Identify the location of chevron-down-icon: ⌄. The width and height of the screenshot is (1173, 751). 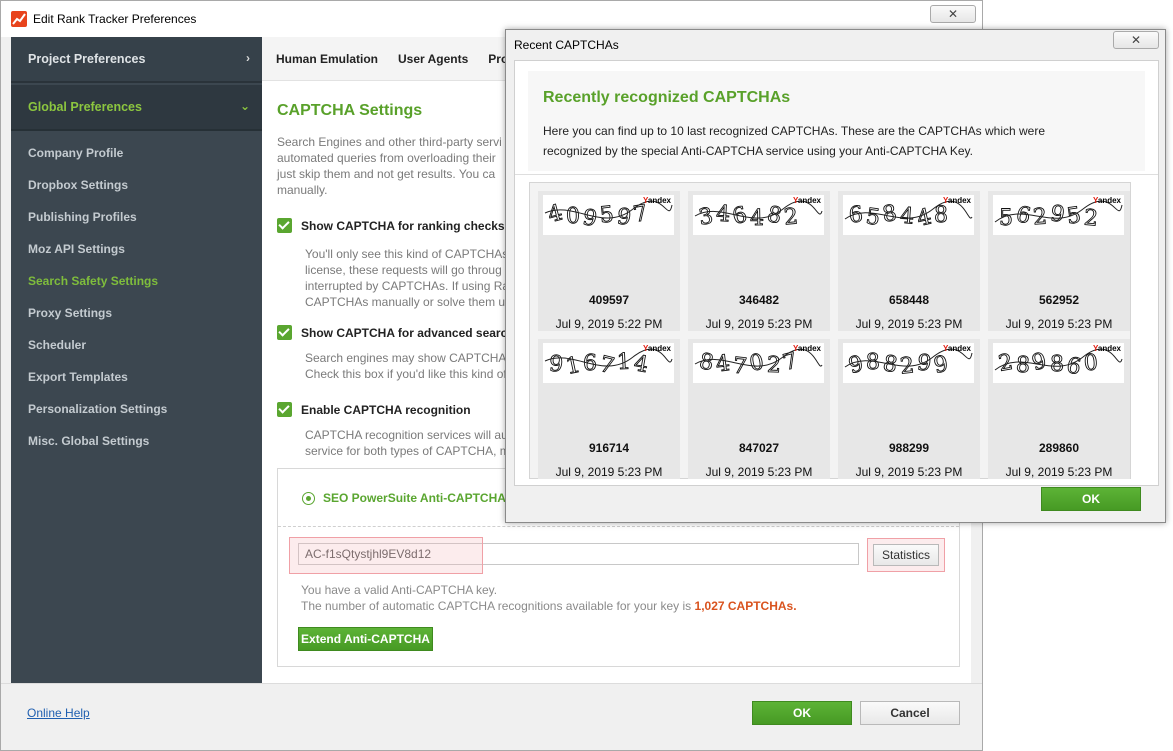
(244, 106).